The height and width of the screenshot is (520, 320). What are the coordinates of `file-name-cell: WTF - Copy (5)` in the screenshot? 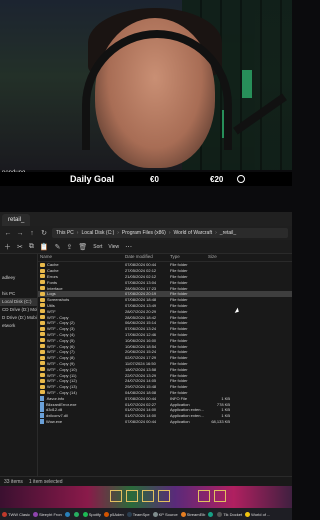 It's located at (82, 340).